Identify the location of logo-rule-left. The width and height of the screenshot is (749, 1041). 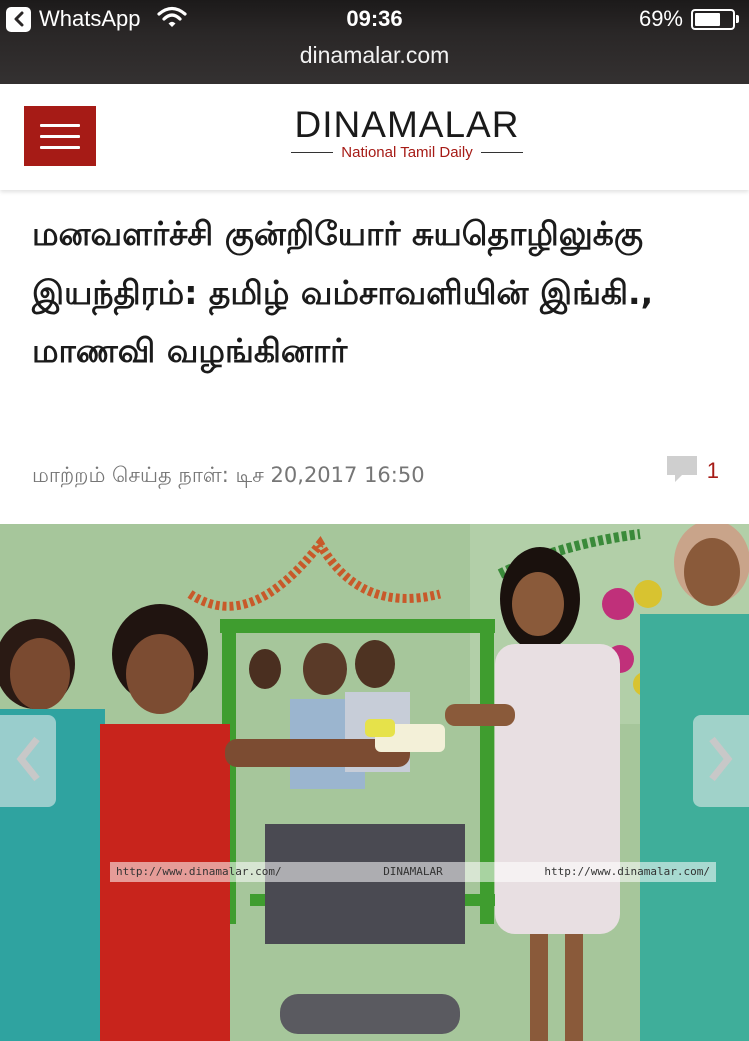
(312, 152).